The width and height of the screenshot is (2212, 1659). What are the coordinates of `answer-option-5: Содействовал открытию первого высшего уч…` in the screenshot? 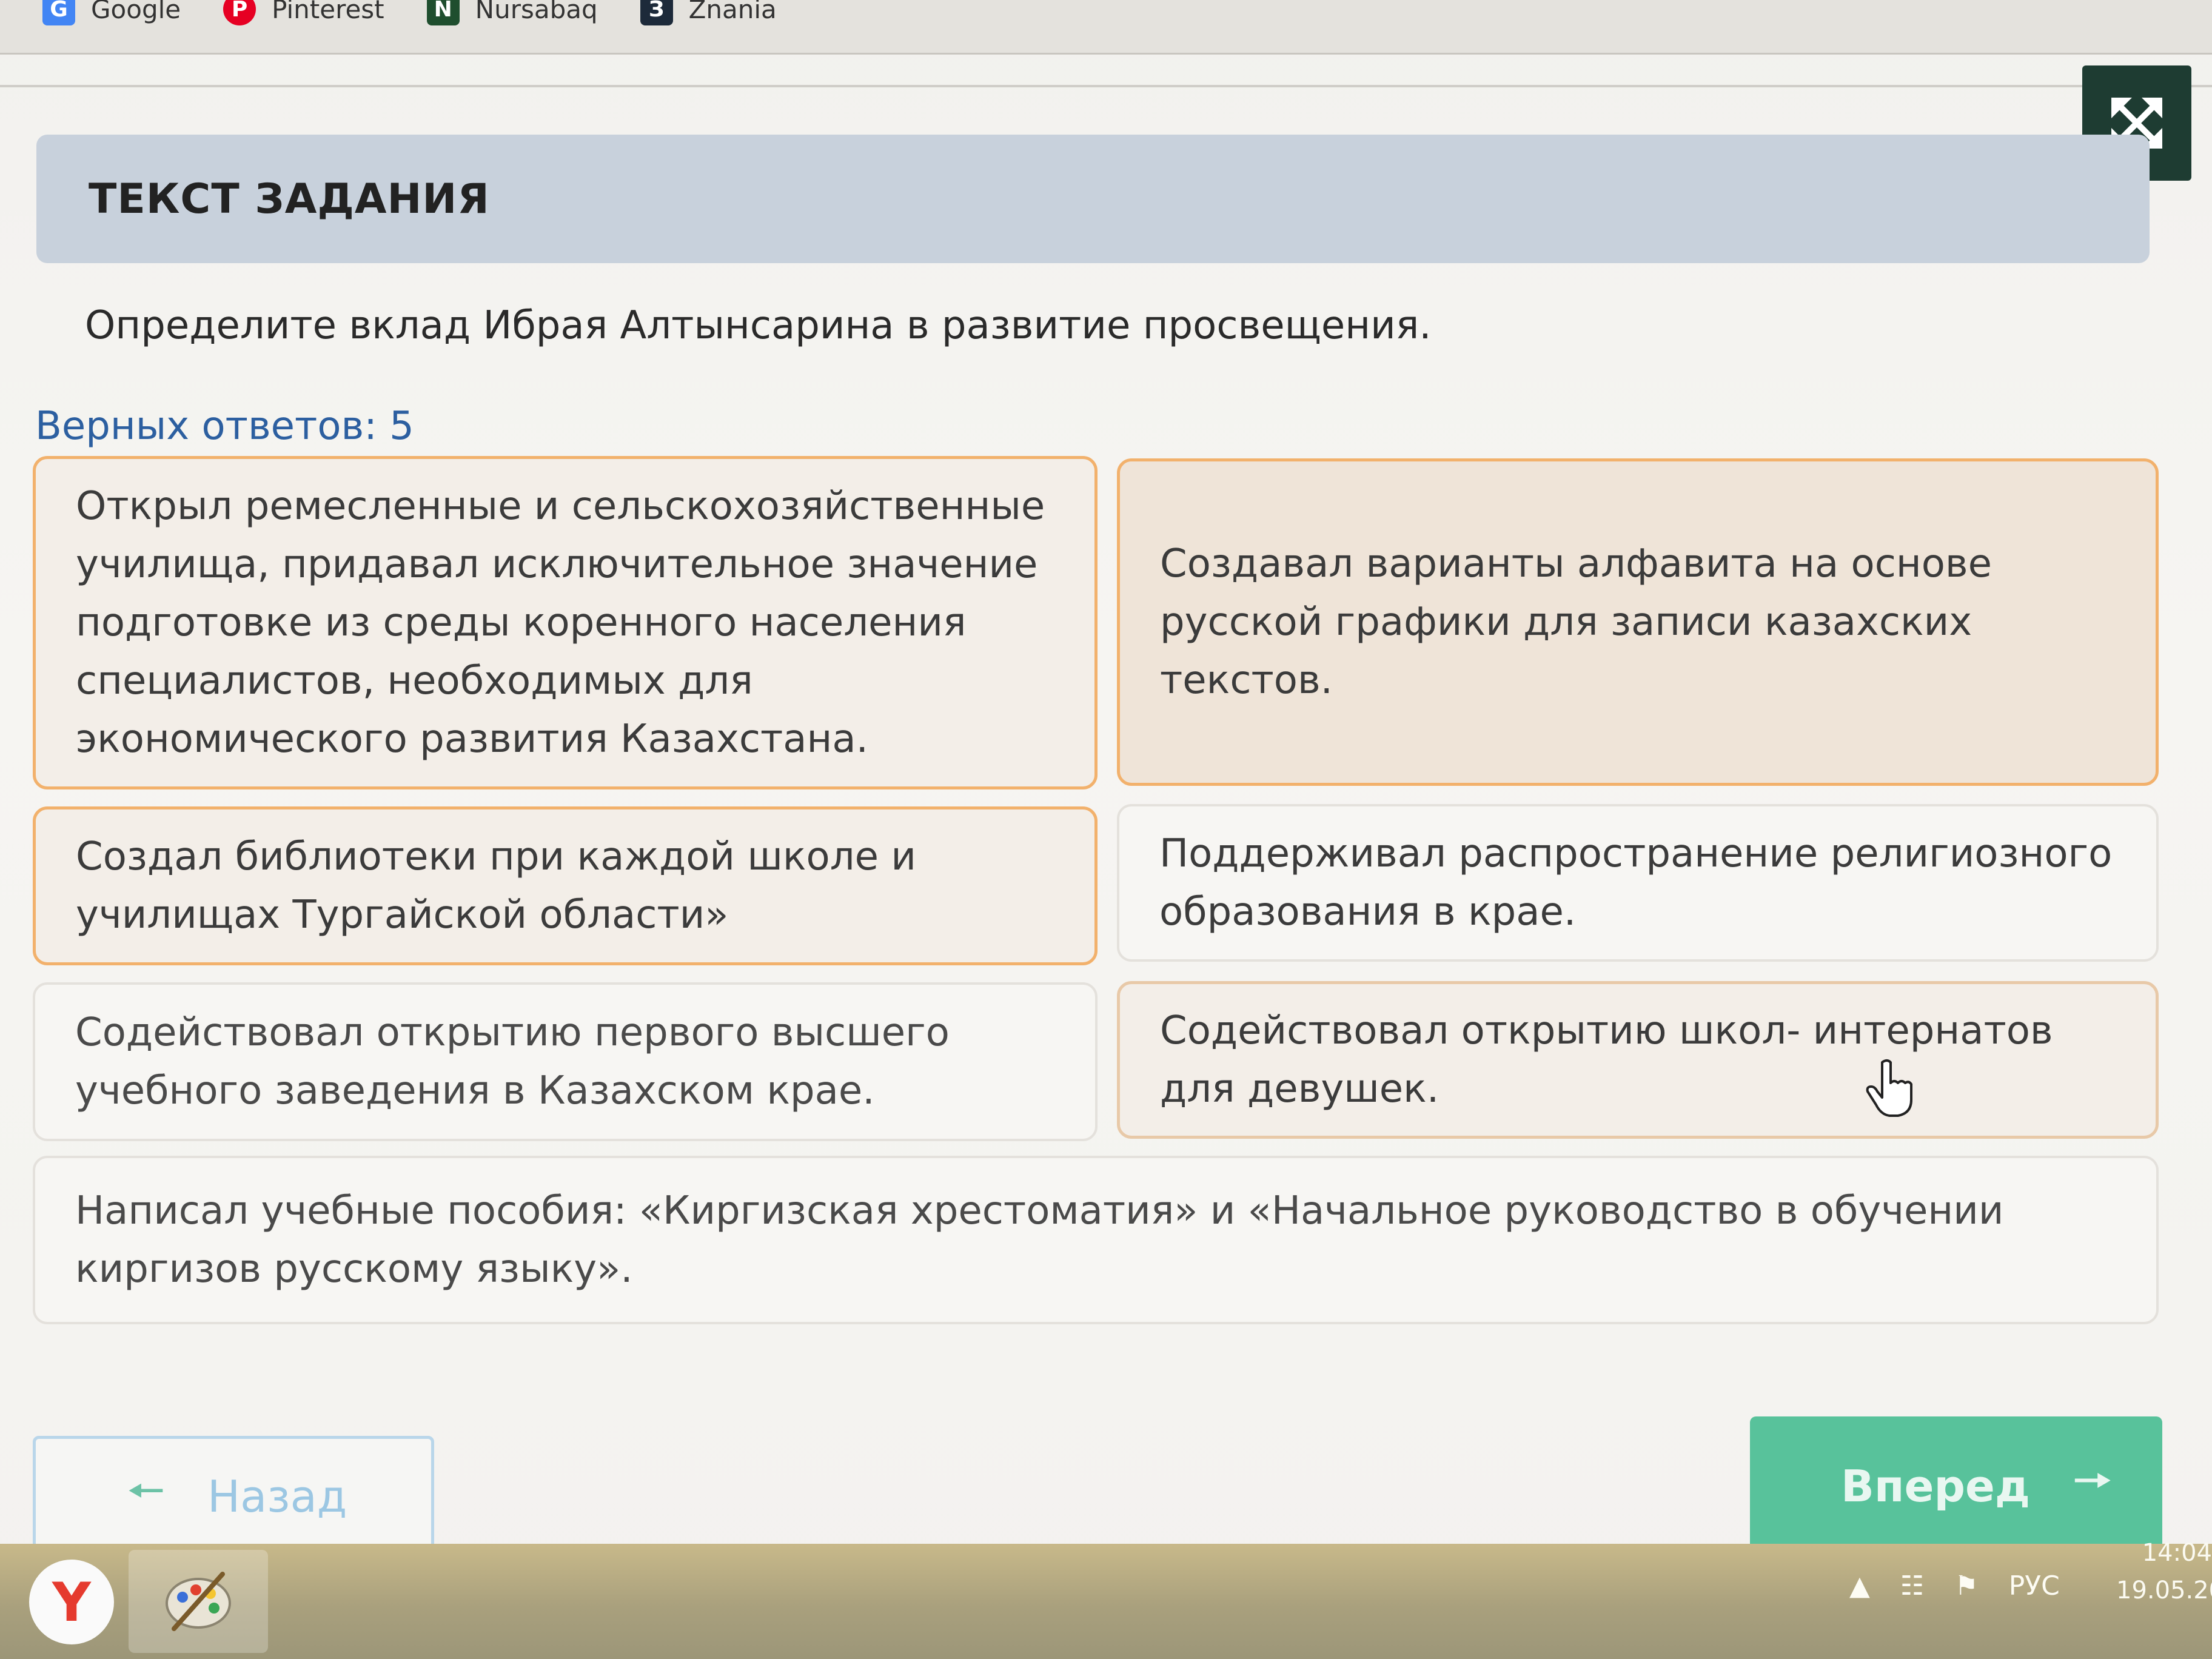 It's located at (565, 1061).